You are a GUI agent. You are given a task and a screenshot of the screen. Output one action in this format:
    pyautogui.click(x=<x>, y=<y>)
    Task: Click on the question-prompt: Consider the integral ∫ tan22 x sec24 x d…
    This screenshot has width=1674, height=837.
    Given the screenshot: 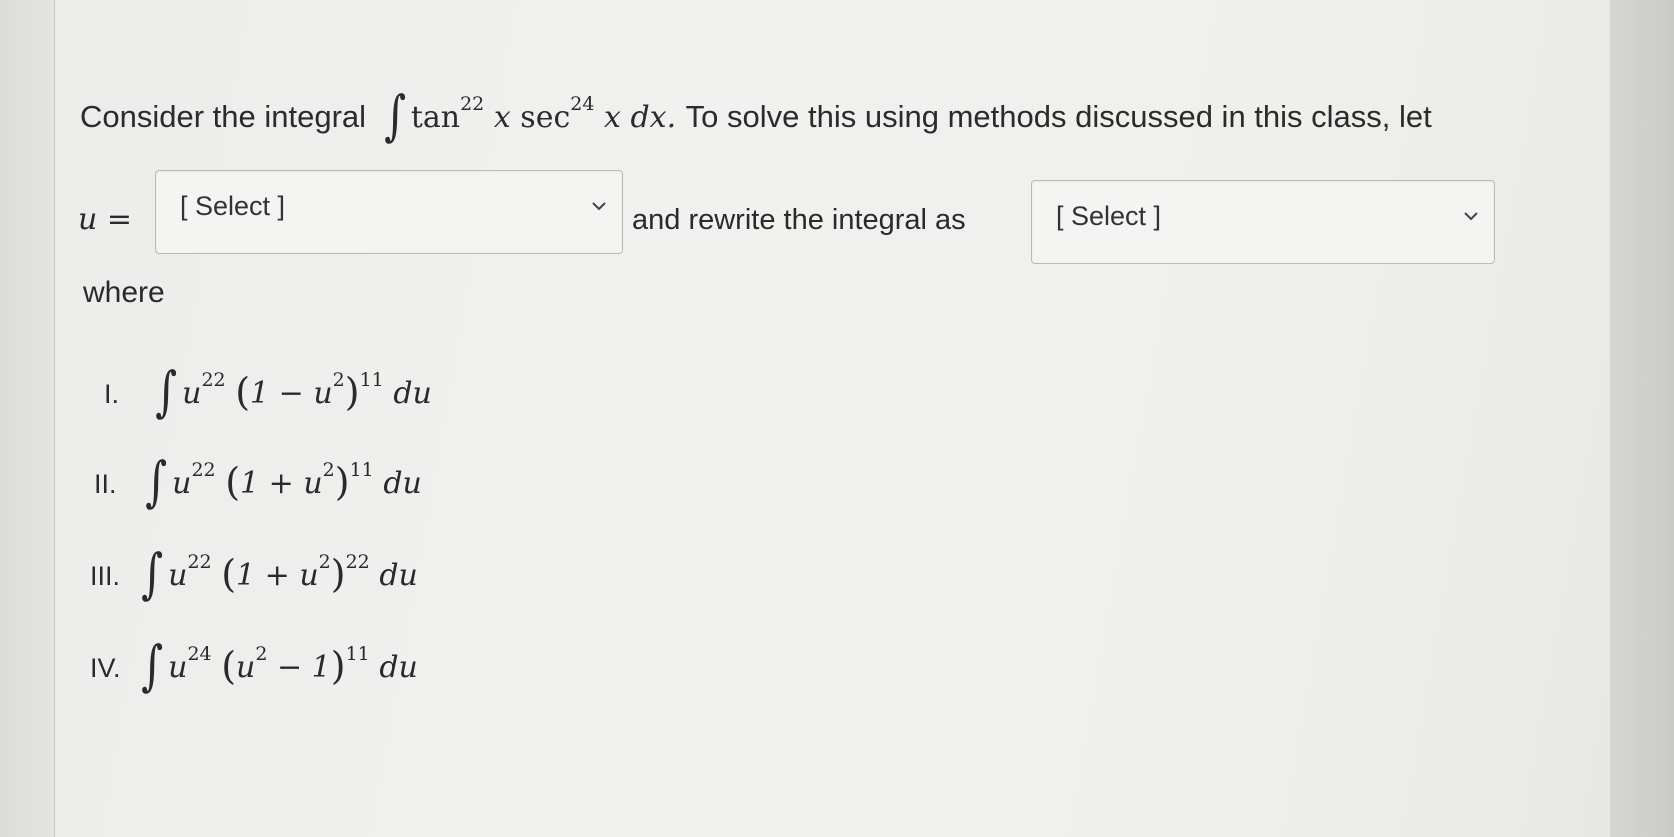 What is the action you would take?
    pyautogui.click(x=756, y=112)
    